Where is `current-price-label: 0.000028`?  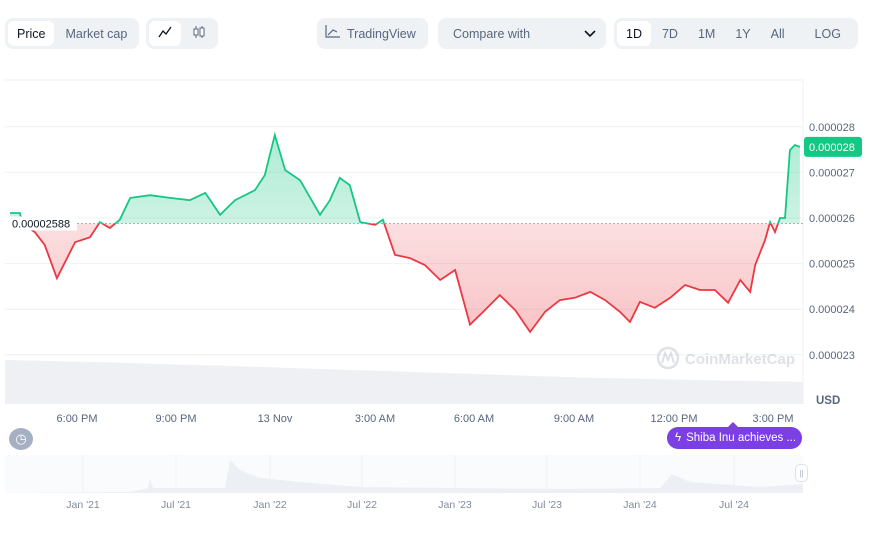 current-price-label: 0.000028 is located at coordinates (832, 148).